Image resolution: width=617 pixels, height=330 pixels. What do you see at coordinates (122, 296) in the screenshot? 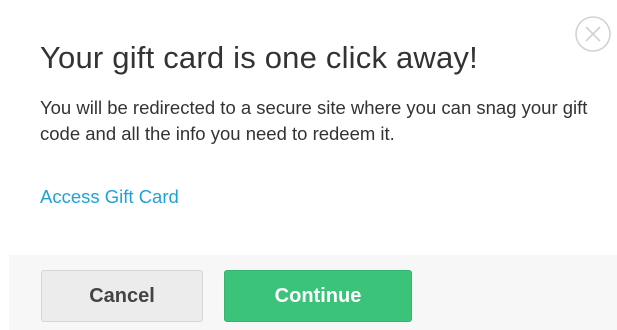
I see `cancel-button: Cancel` at bounding box center [122, 296].